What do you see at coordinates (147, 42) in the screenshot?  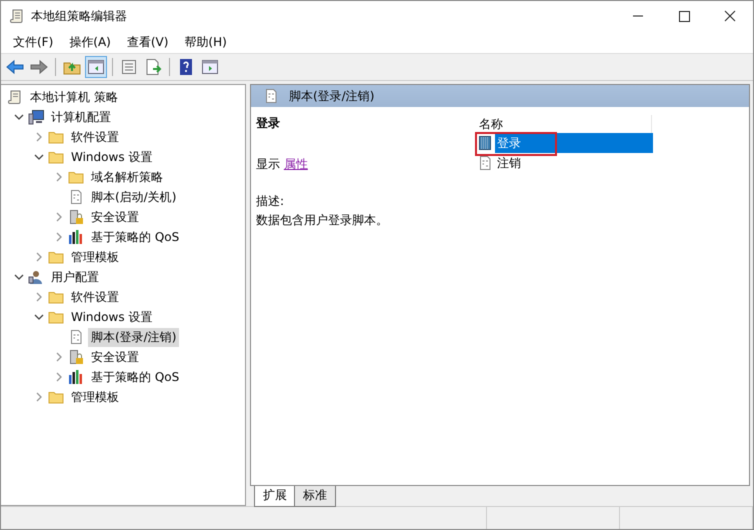 I see `menu-item: 查看(V)` at bounding box center [147, 42].